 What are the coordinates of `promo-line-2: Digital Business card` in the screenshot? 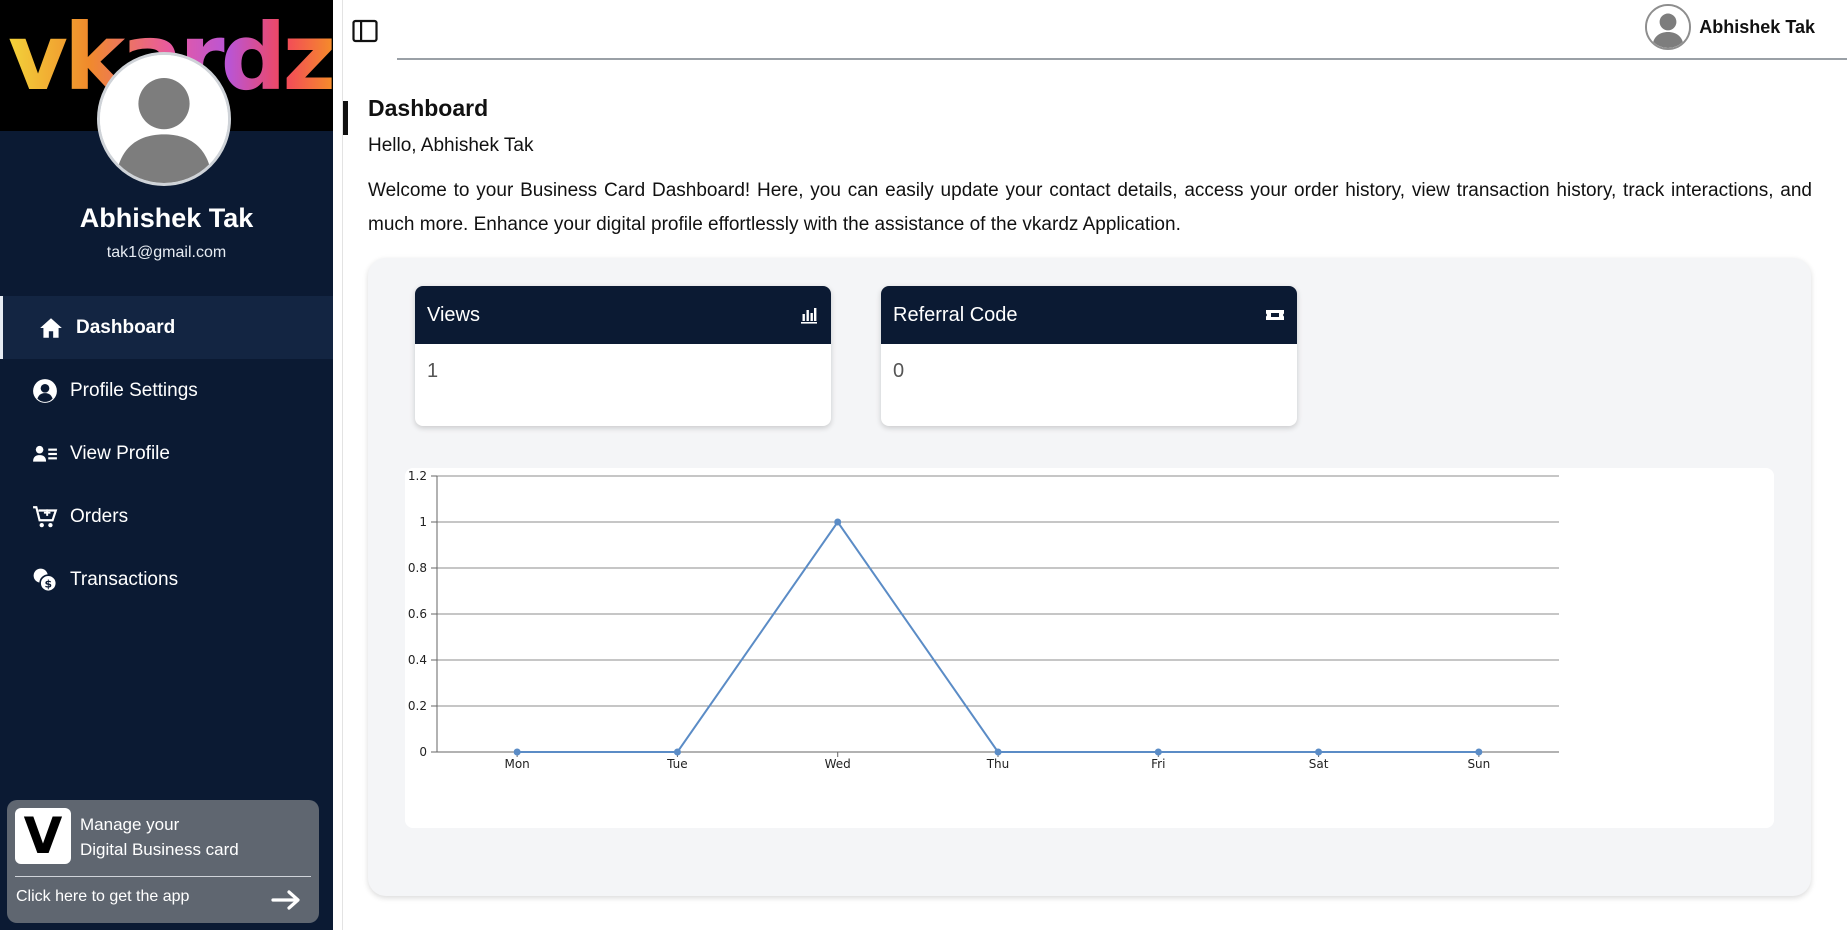 It's located at (159, 849).